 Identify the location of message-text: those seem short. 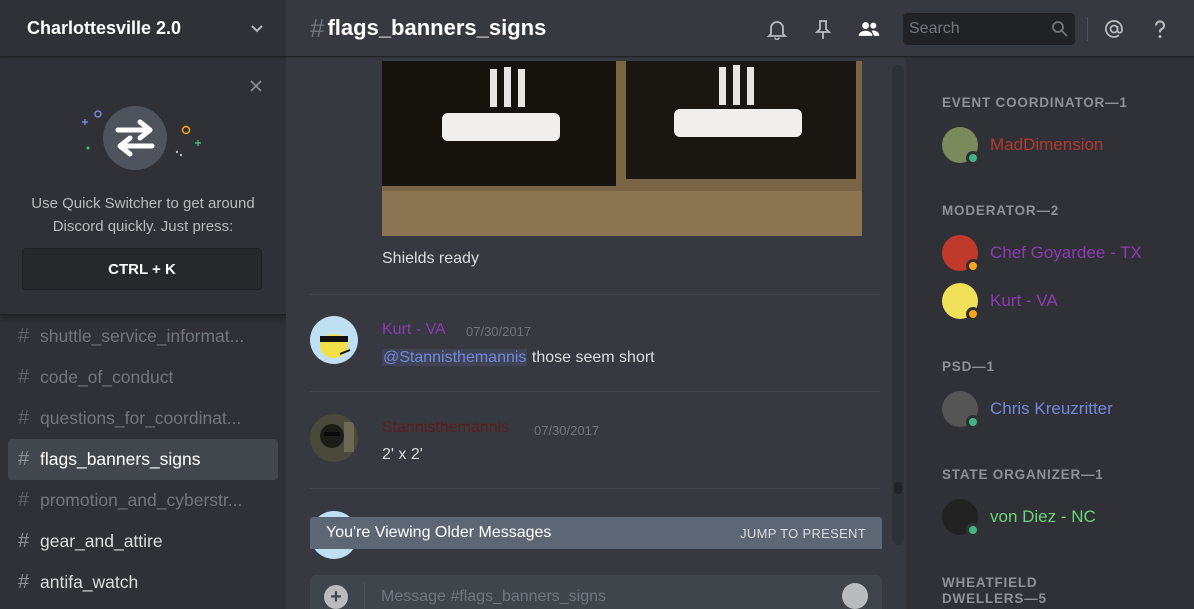
(591, 357).